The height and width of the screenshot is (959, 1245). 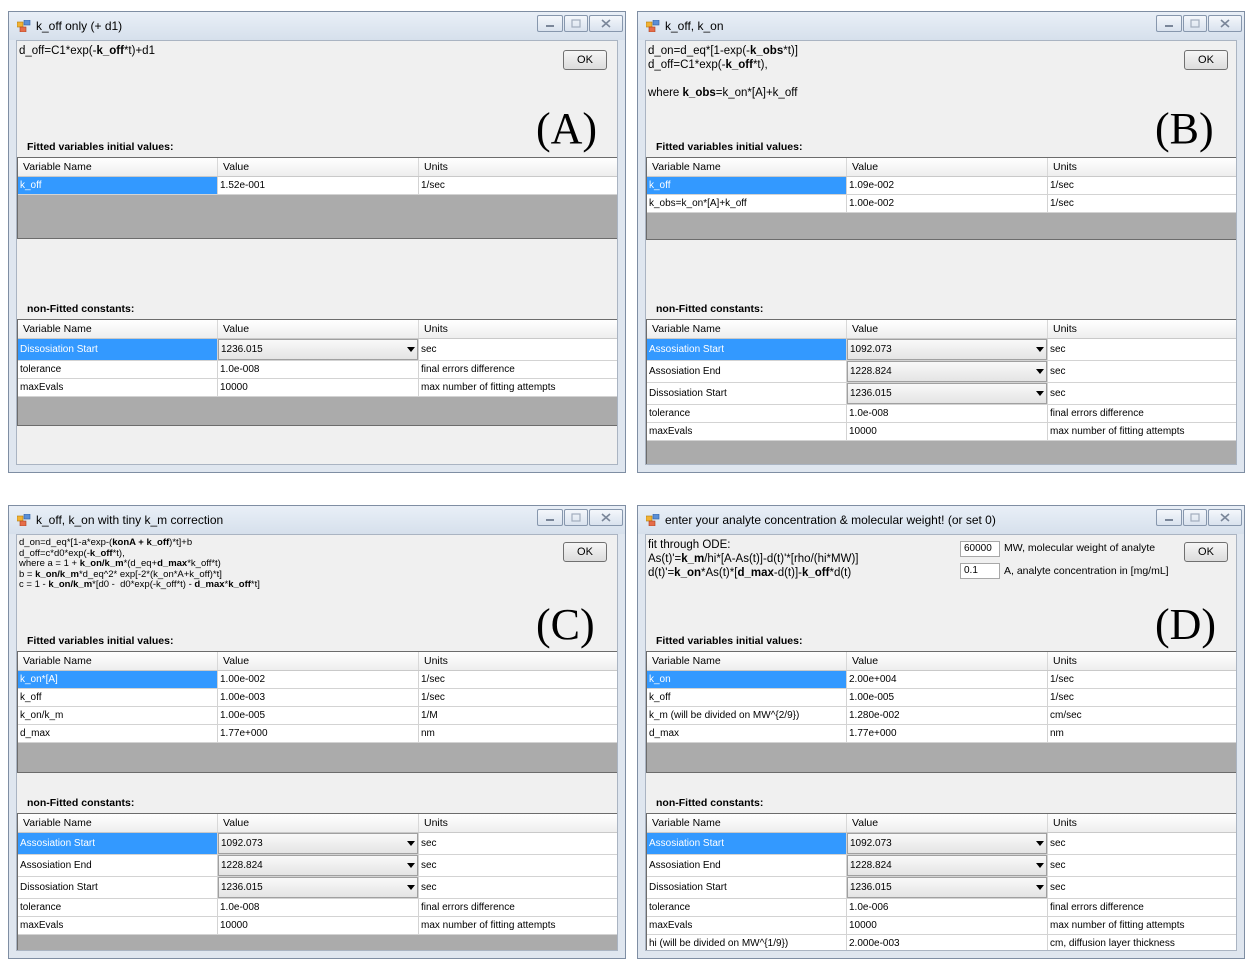 I want to click on value-cell: 1.52e-001, so click(x=318, y=185).